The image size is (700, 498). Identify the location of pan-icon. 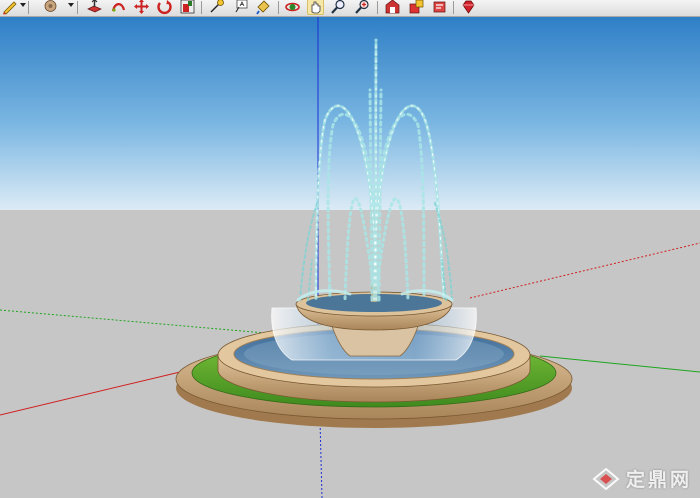
(315, 7).